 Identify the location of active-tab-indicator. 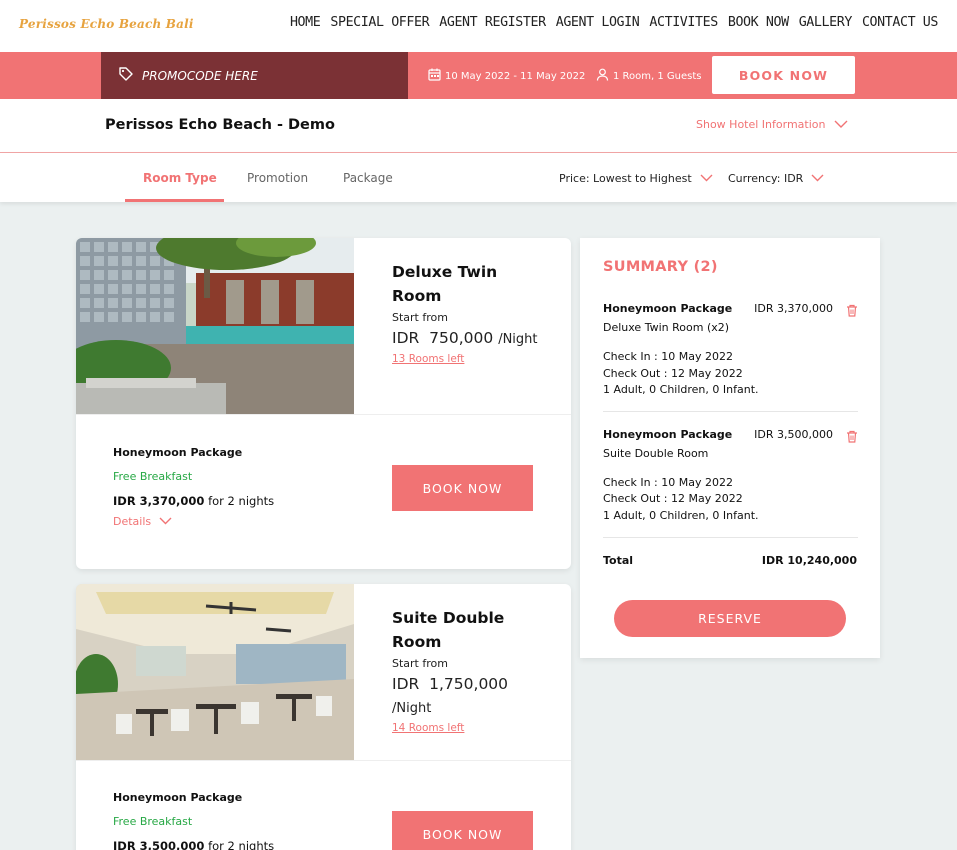
(174, 200).